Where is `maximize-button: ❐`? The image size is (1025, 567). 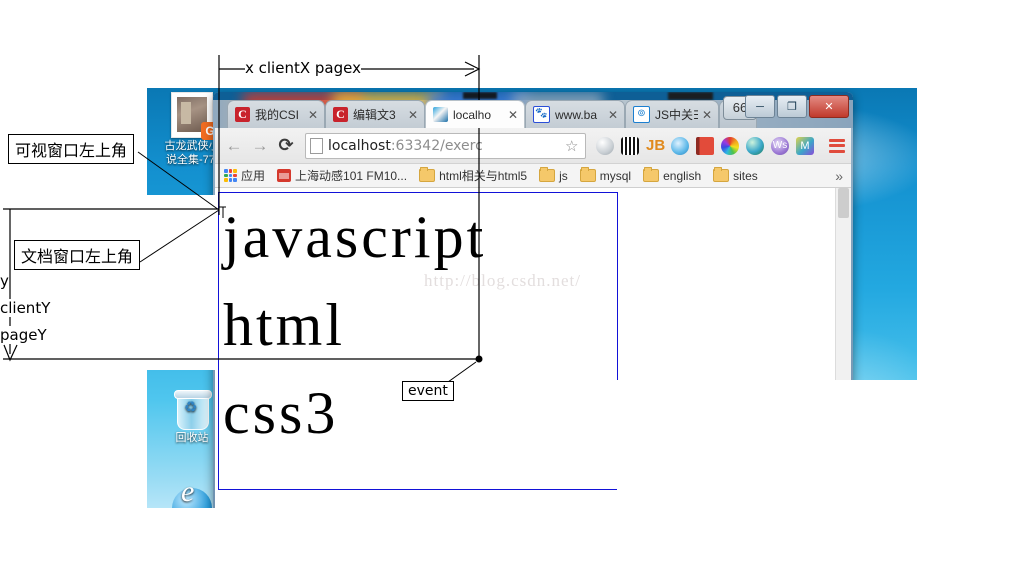
maximize-button: ❐ is located at coordinates (792, 106).